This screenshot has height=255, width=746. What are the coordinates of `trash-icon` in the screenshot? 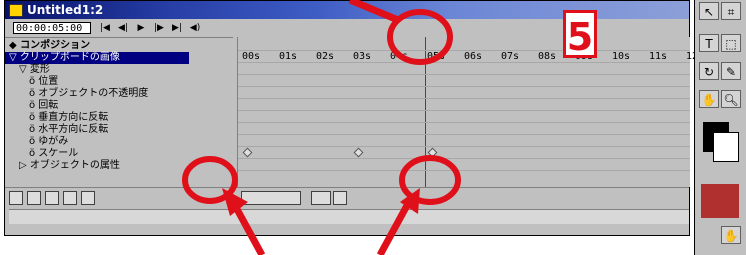 It's located at (34, 198).